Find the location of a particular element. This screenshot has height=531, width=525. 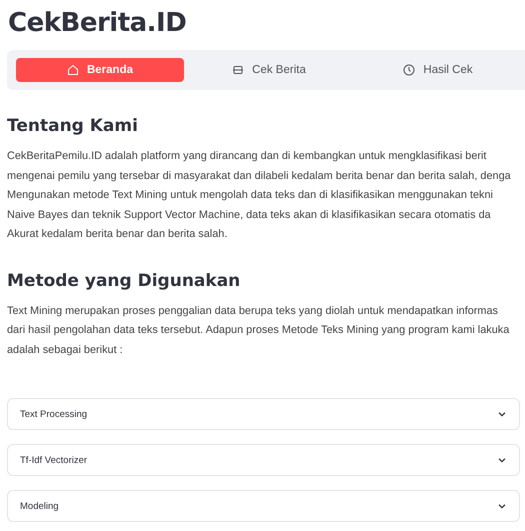

nav-tab: Cek Berita is located at coordinates (269, 70).